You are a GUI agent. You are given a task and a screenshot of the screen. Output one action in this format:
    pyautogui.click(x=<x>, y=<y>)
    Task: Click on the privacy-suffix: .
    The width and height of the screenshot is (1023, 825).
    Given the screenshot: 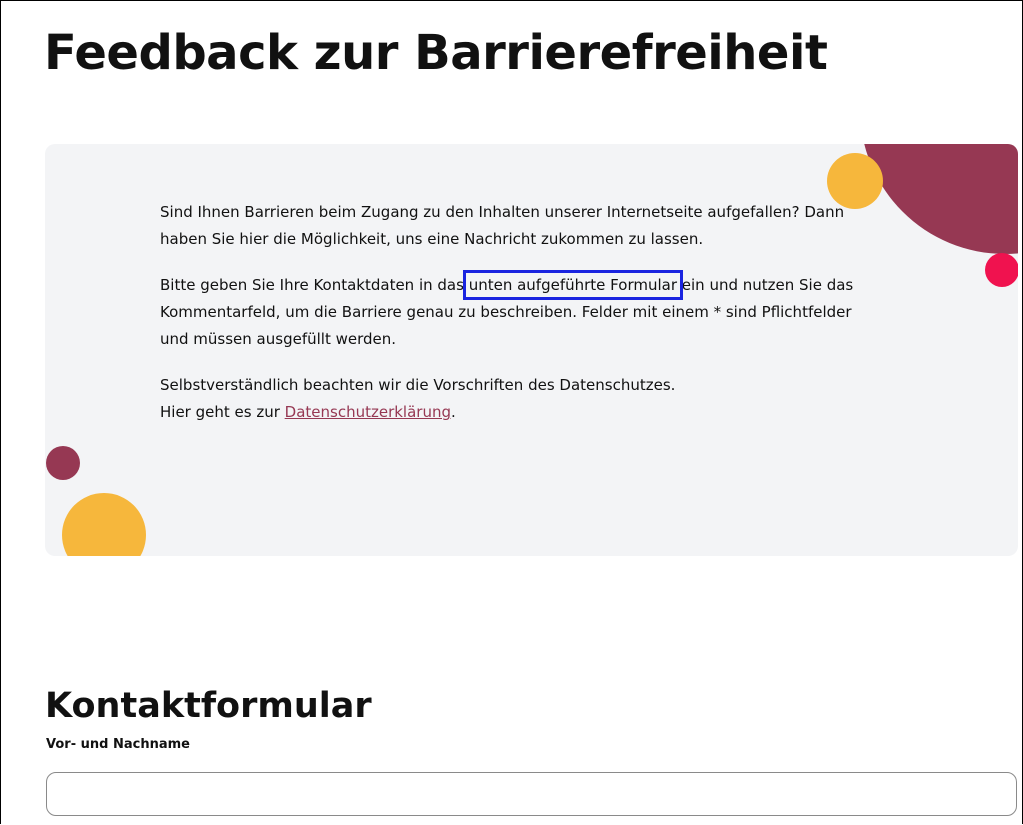 What is the action you would take?
    pyautogui.click(x=453, y=412)
    